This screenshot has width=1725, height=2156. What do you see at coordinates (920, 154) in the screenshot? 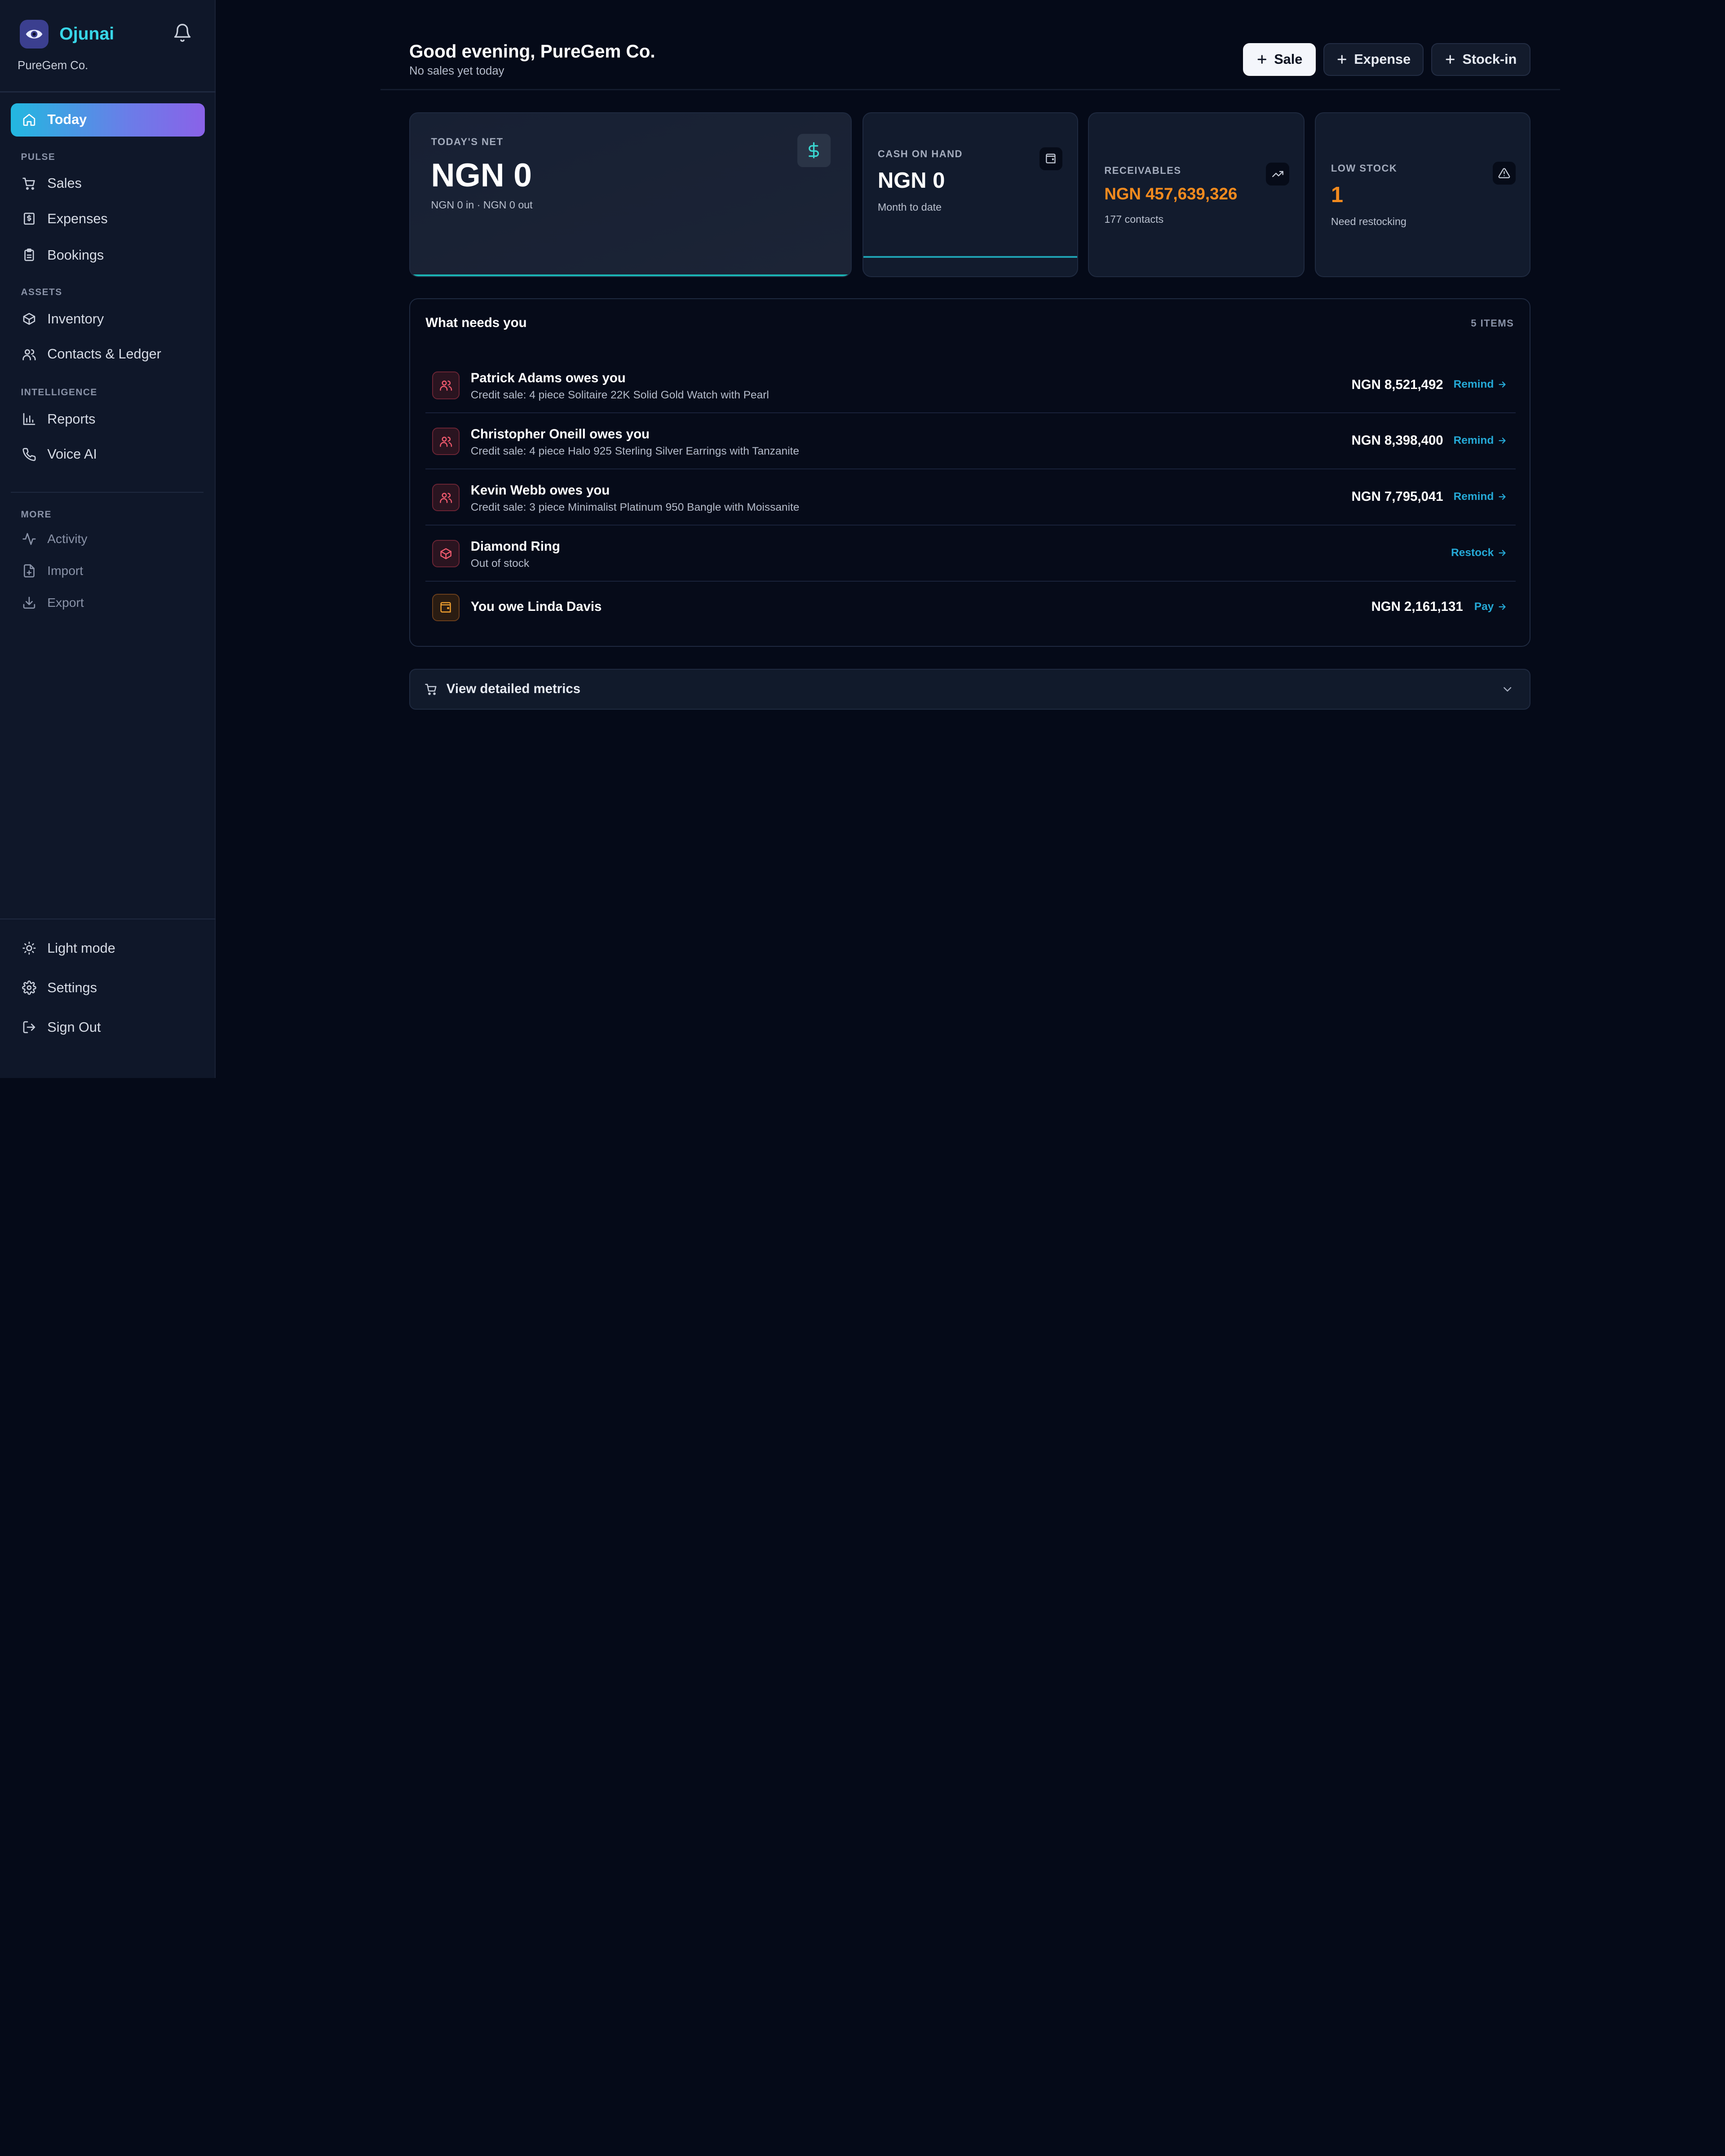
I see `card-label: CASH ON HAND` at bounding box center [920, 154].